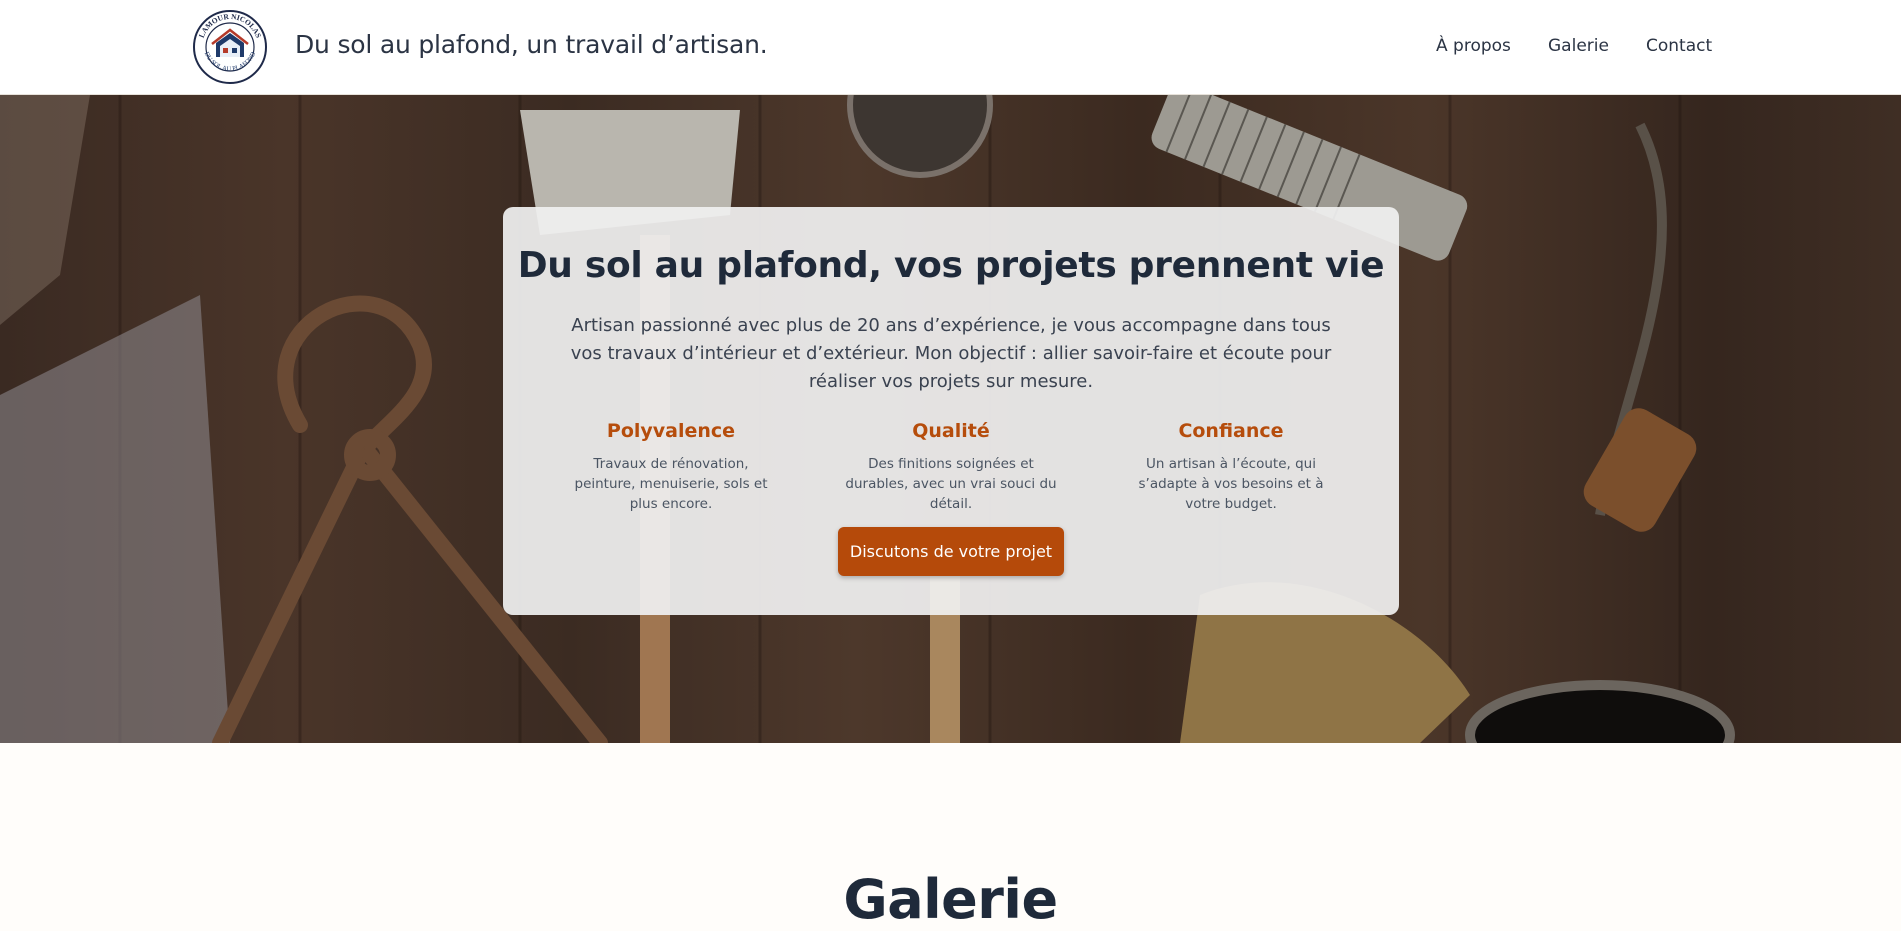 This screenshot has width=1901, height=931. Describe the element at coordinates (1231, 431) in the screenshot. I see `feature-title: Confiance` at that location.